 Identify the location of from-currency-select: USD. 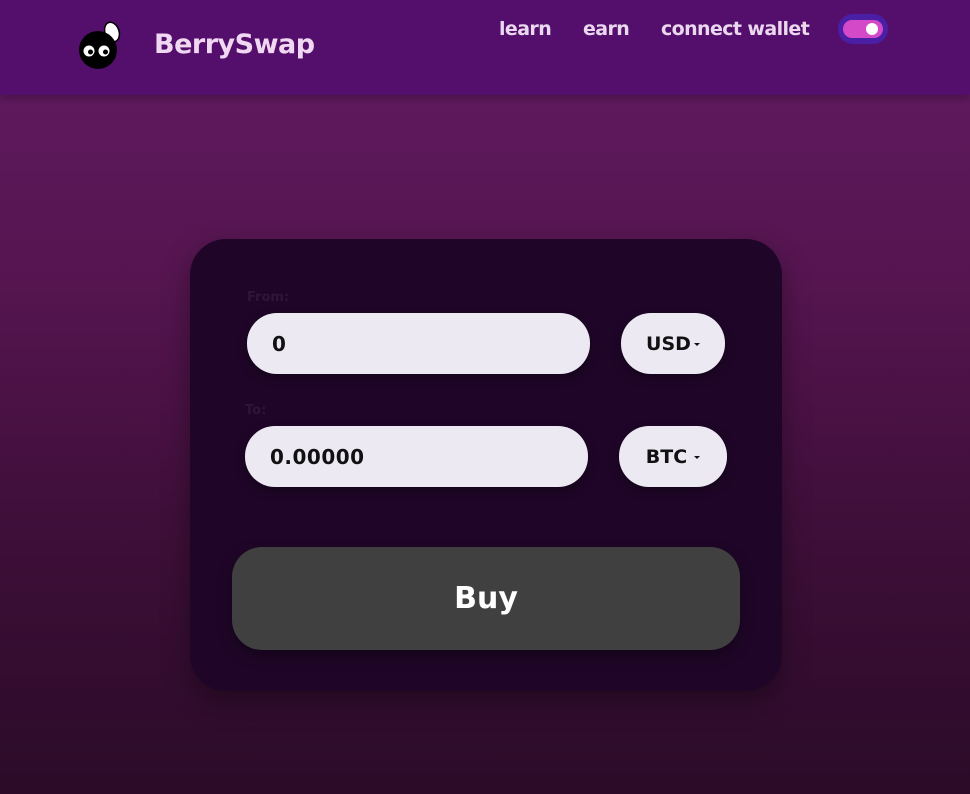
(673, 343).